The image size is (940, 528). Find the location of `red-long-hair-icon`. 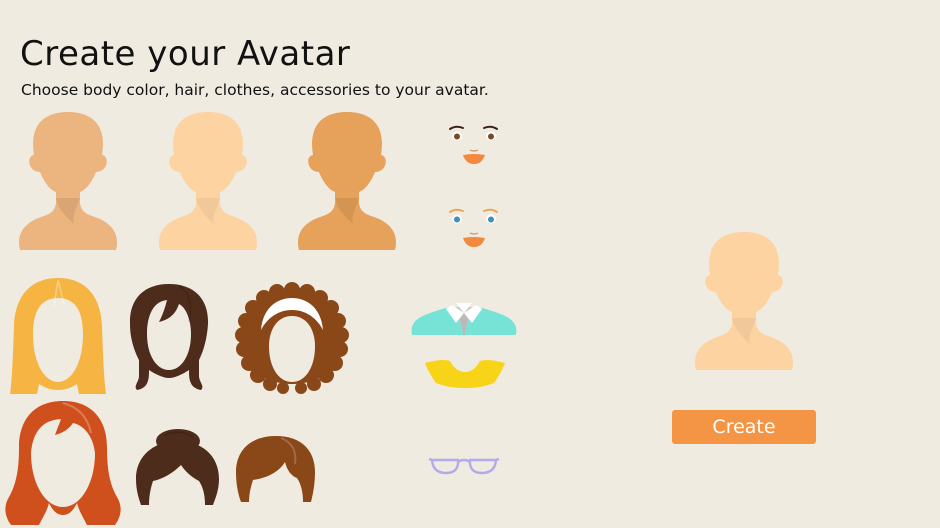

red-long-hair-icon is located at coordinates (63, 463).